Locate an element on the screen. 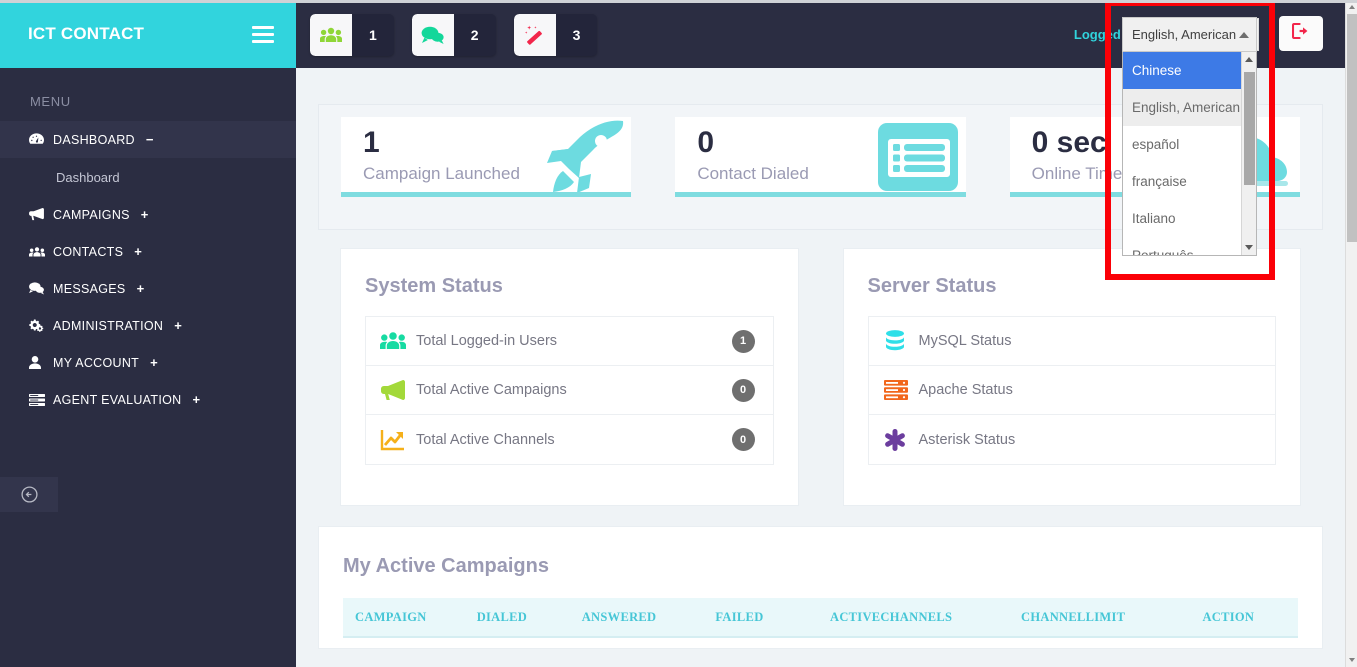 This screenshot has width=1357, height=667. sidebar-collapse-button is located at coordinates (29, 494).